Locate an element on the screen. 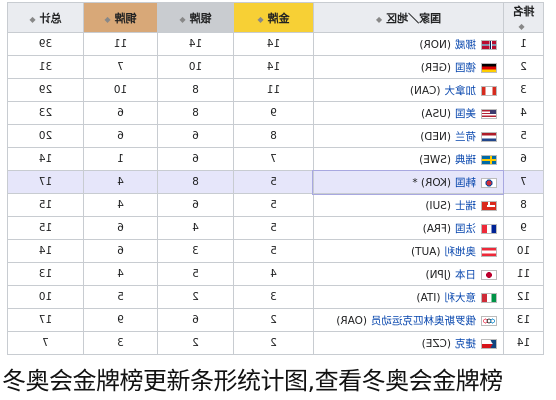  gold-cell: 9 is located at coordinates (273, 113).